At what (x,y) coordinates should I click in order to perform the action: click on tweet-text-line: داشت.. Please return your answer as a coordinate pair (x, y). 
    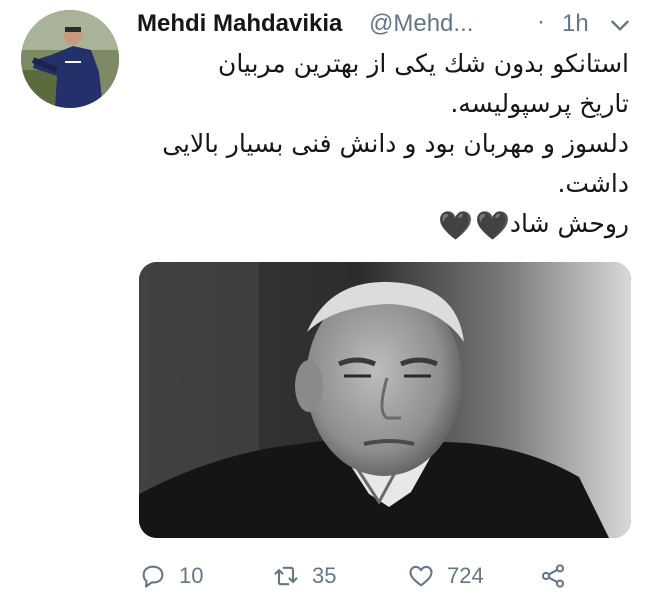
    Looking at the image, I should click on (593, 183).